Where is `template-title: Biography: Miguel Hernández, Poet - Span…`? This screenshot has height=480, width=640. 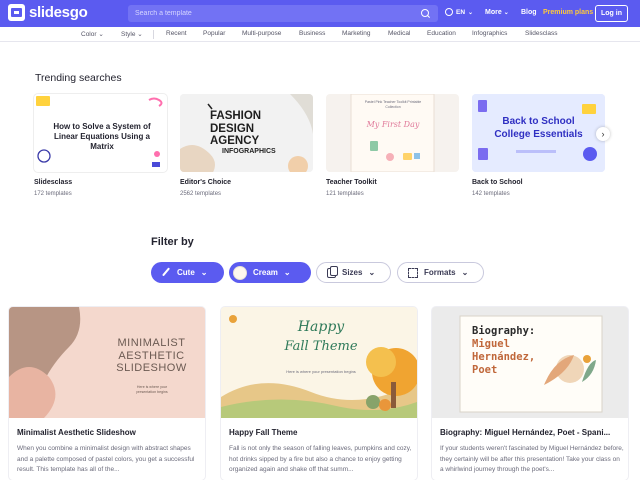
template-title: Biography: Miguel Hernández, Poet - Span… is located at coordinates (531, 432).